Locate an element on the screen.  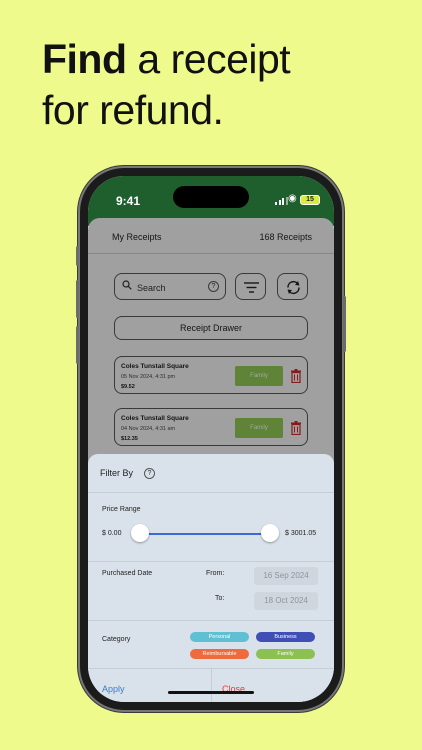
from-date-field: 16 Sep 2024 is located at coordinates (286, 576).